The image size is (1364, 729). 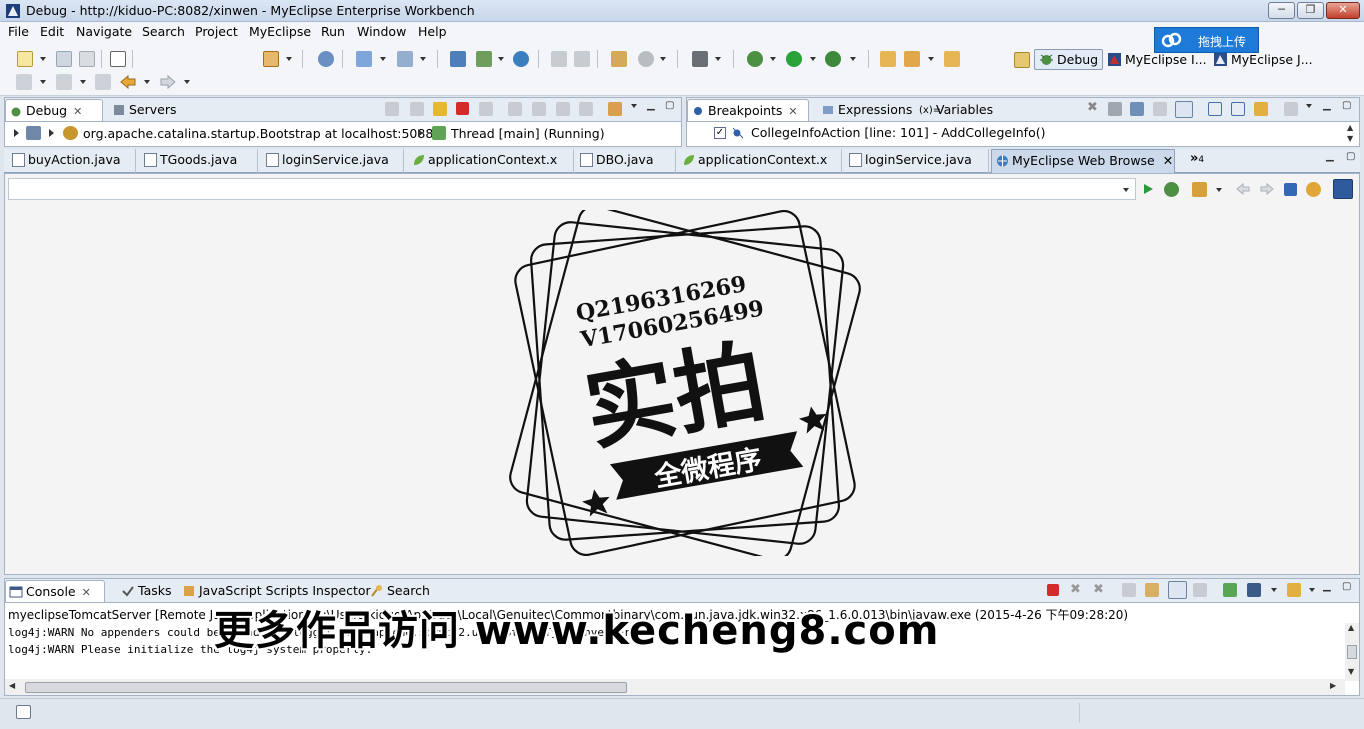 I want to click on upload-badge: 拖拽上传, so click(x=1206, y=40).